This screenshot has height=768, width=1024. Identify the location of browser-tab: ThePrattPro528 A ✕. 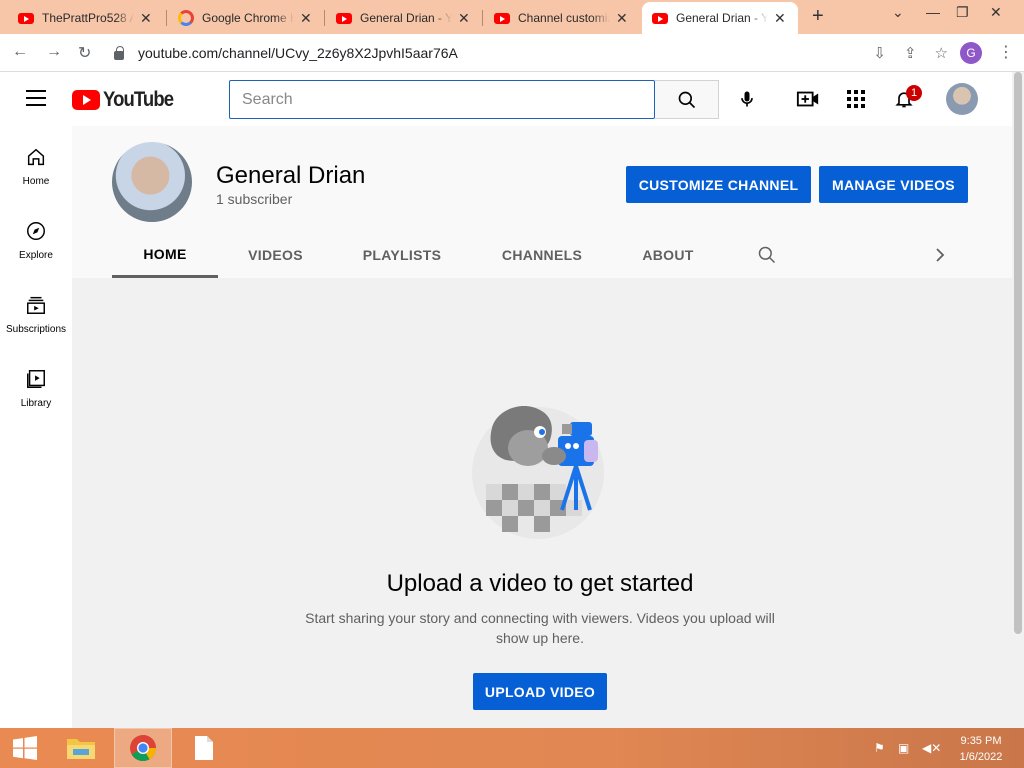
(85, 18).